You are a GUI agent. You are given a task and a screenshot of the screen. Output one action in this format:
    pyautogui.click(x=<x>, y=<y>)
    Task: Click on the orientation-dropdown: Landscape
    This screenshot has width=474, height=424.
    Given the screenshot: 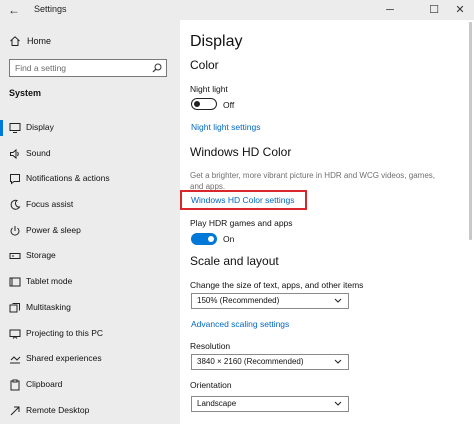 What is the action you would take?
    pyautogui.click(x=270, y=404)
    